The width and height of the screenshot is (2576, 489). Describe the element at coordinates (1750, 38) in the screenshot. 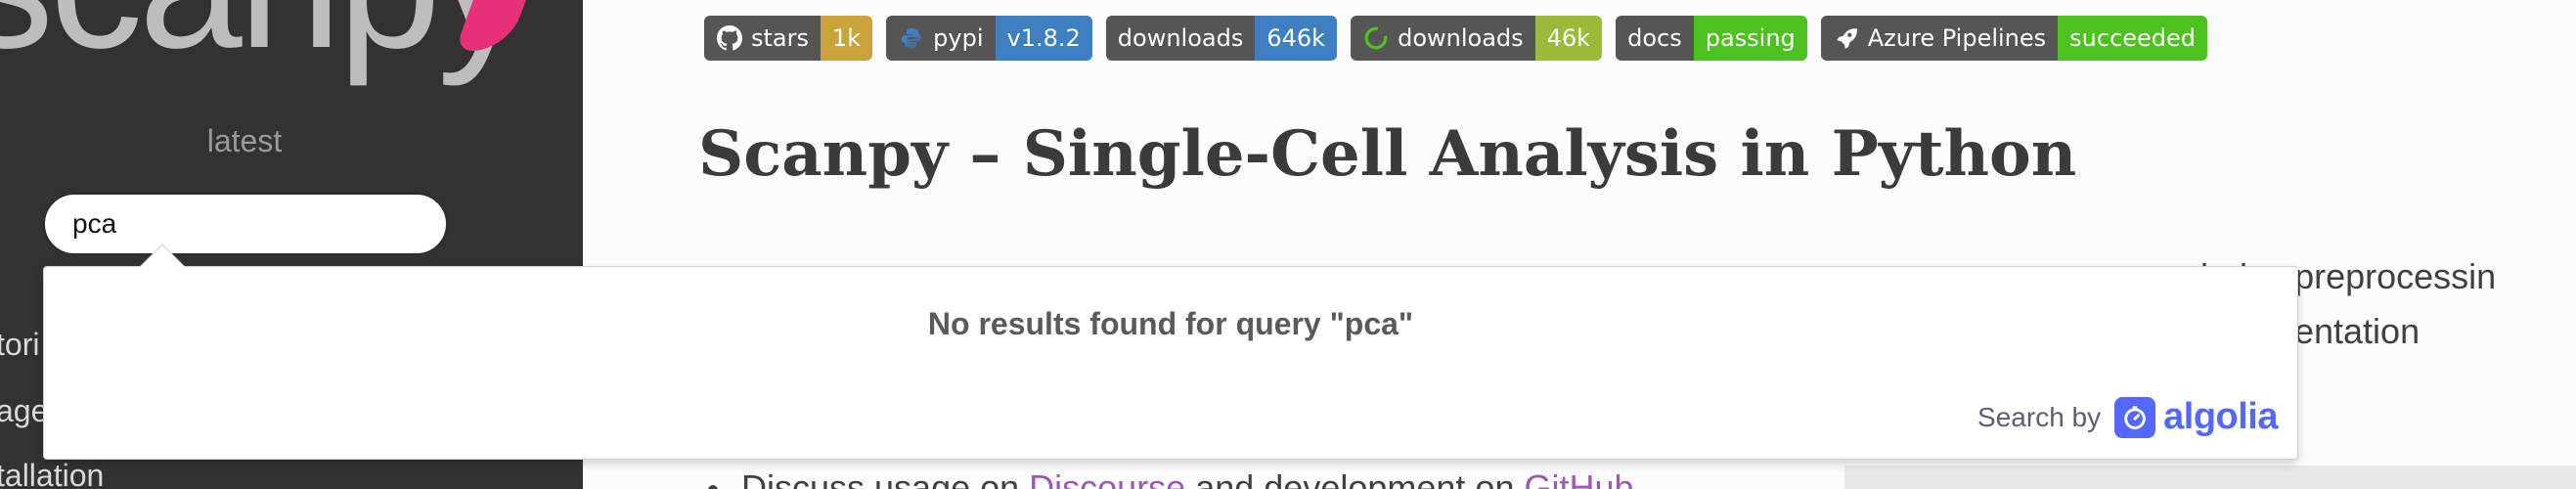

I see `badge-value: passing` at that location.